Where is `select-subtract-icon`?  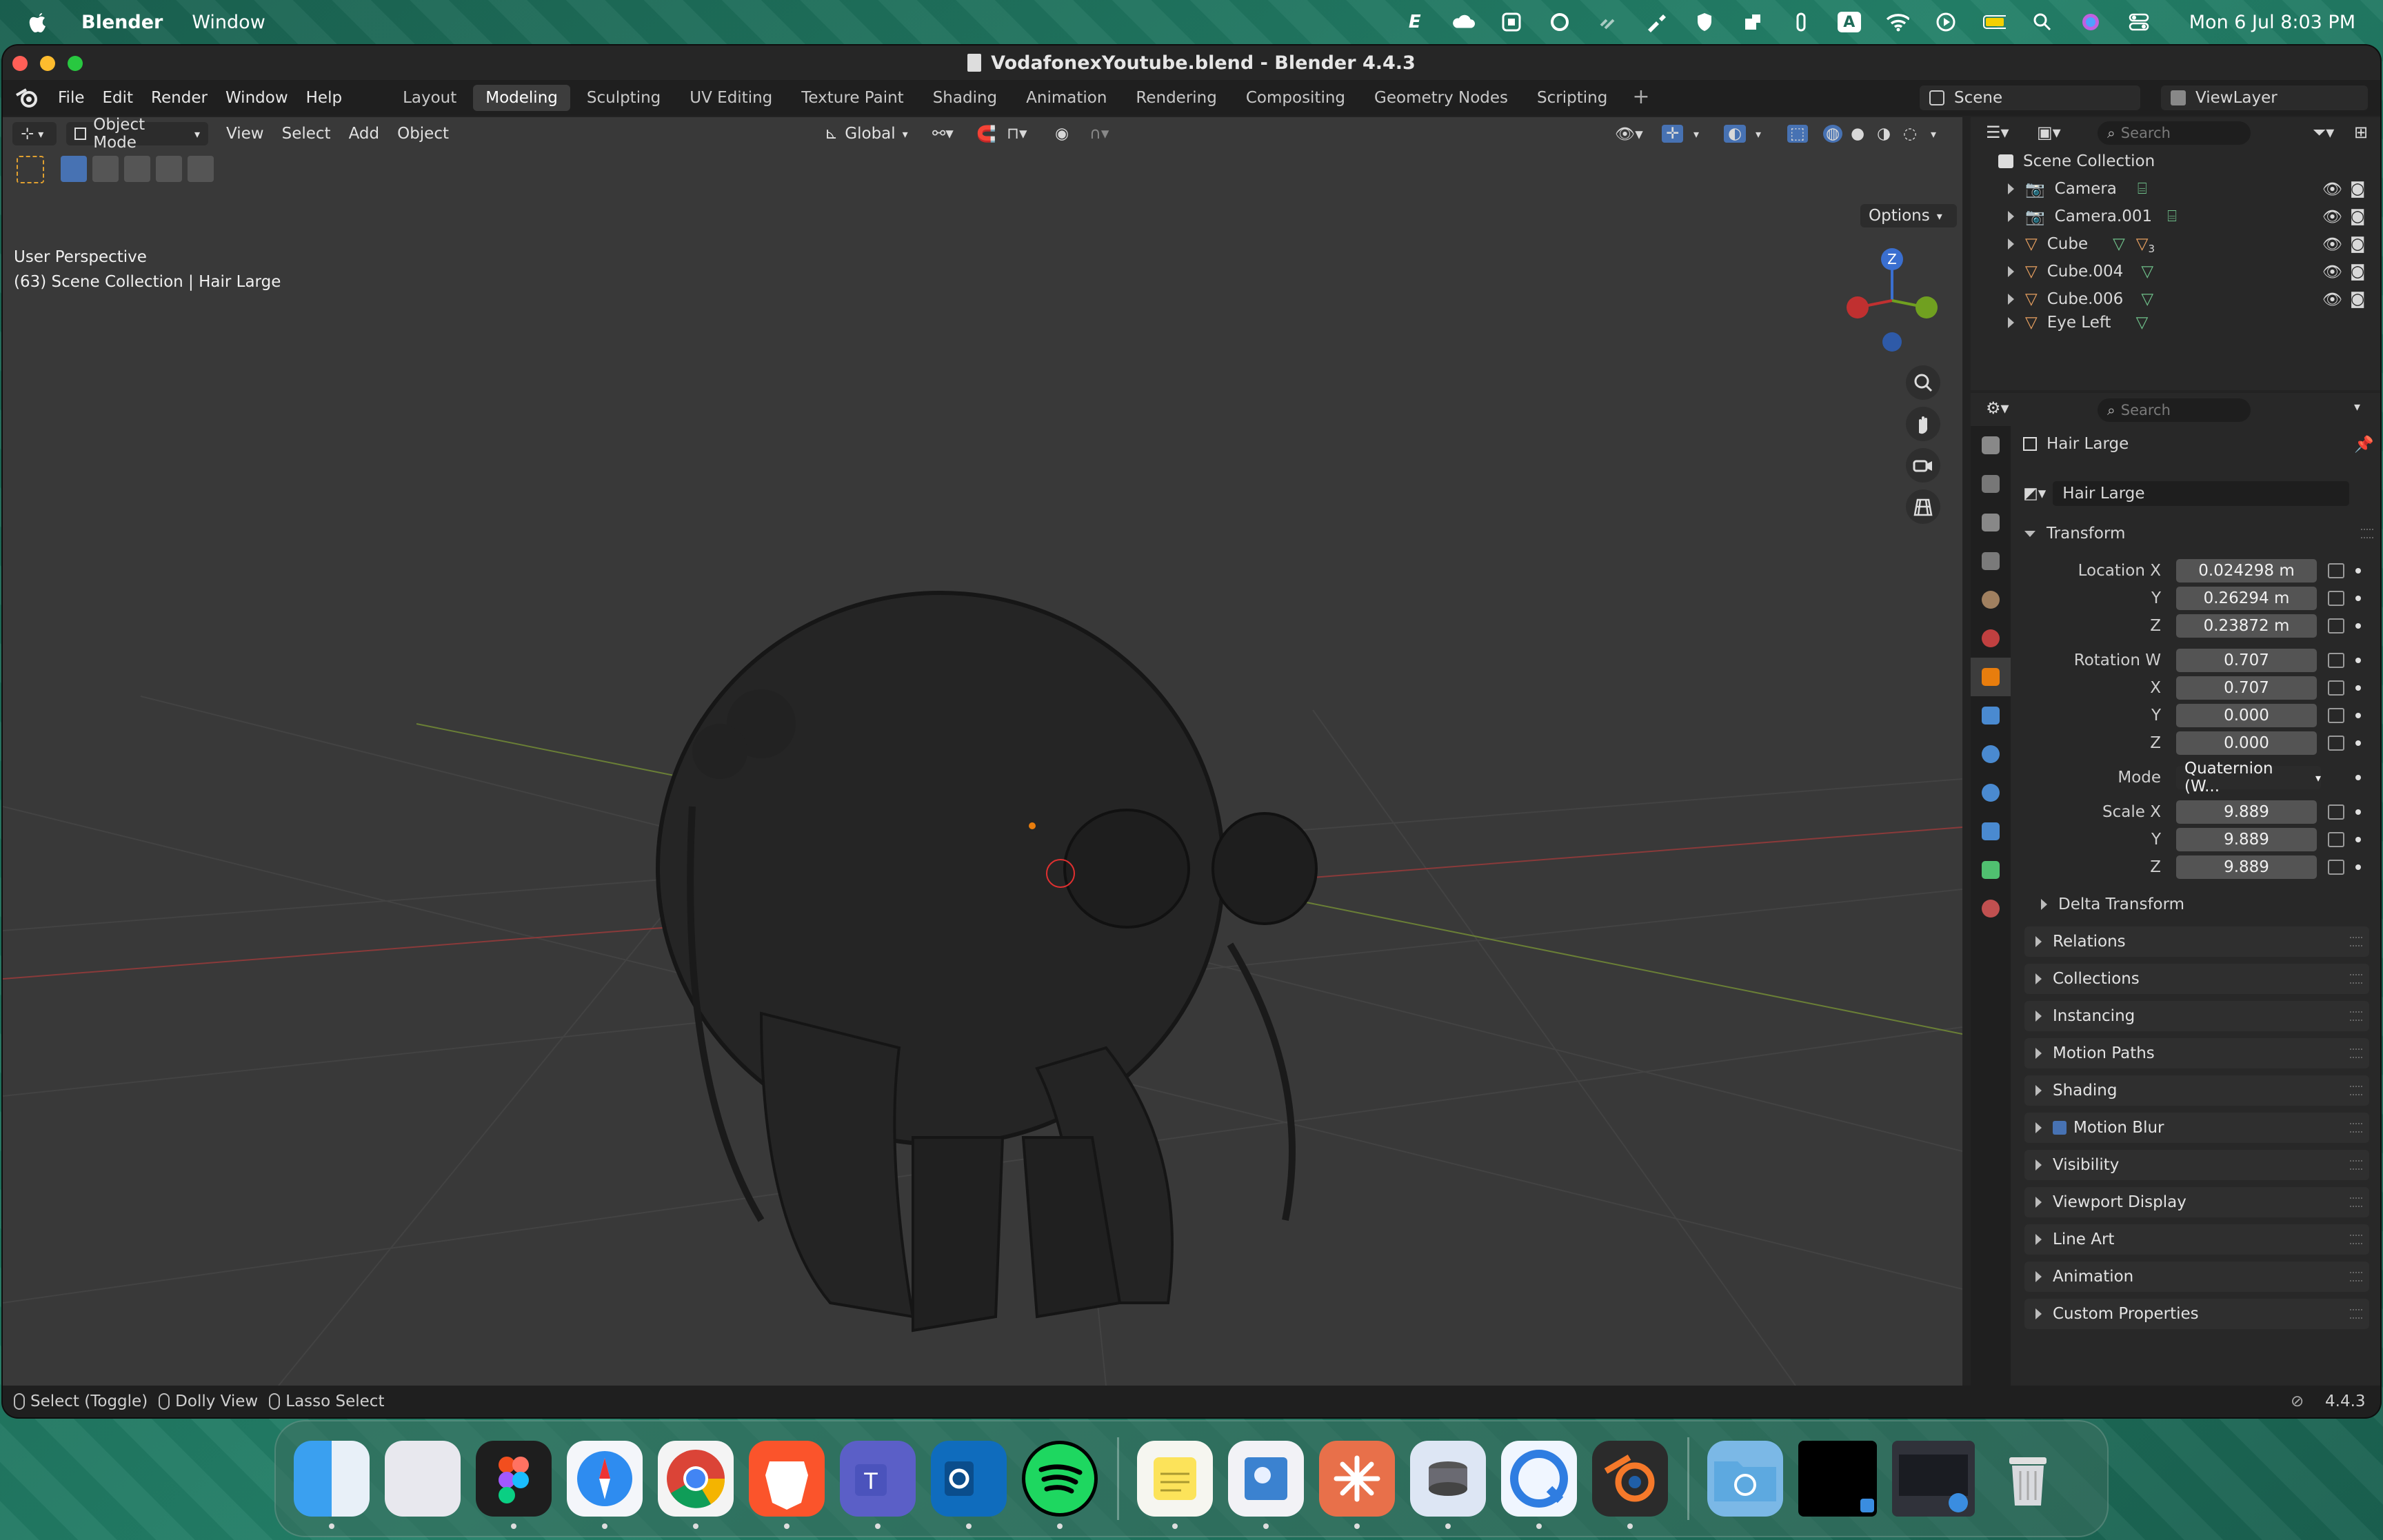 select-subtract-icon is located at coordinates (137, 169).